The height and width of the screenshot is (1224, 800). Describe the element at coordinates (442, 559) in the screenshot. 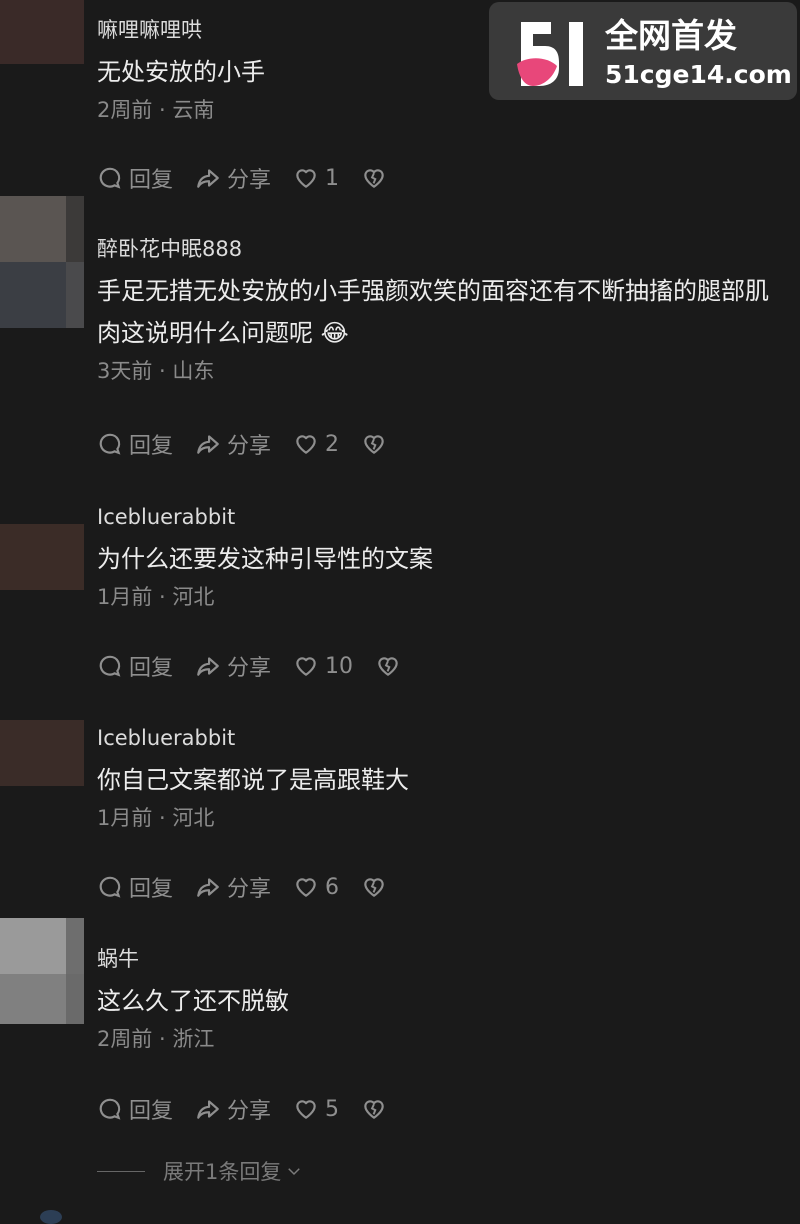

I see `comment-text: 为什么还要发这种引导性的文案` at that location.